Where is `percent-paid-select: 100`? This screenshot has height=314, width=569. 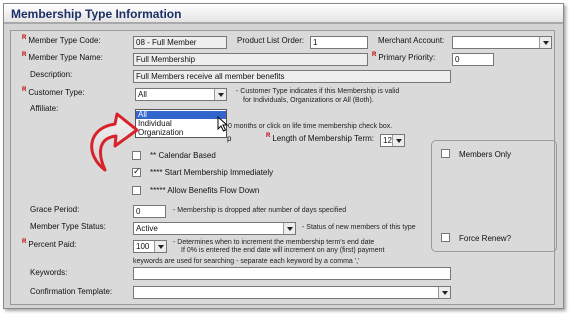 percent-paid-select: 100 is located at coordinates (150, 246).